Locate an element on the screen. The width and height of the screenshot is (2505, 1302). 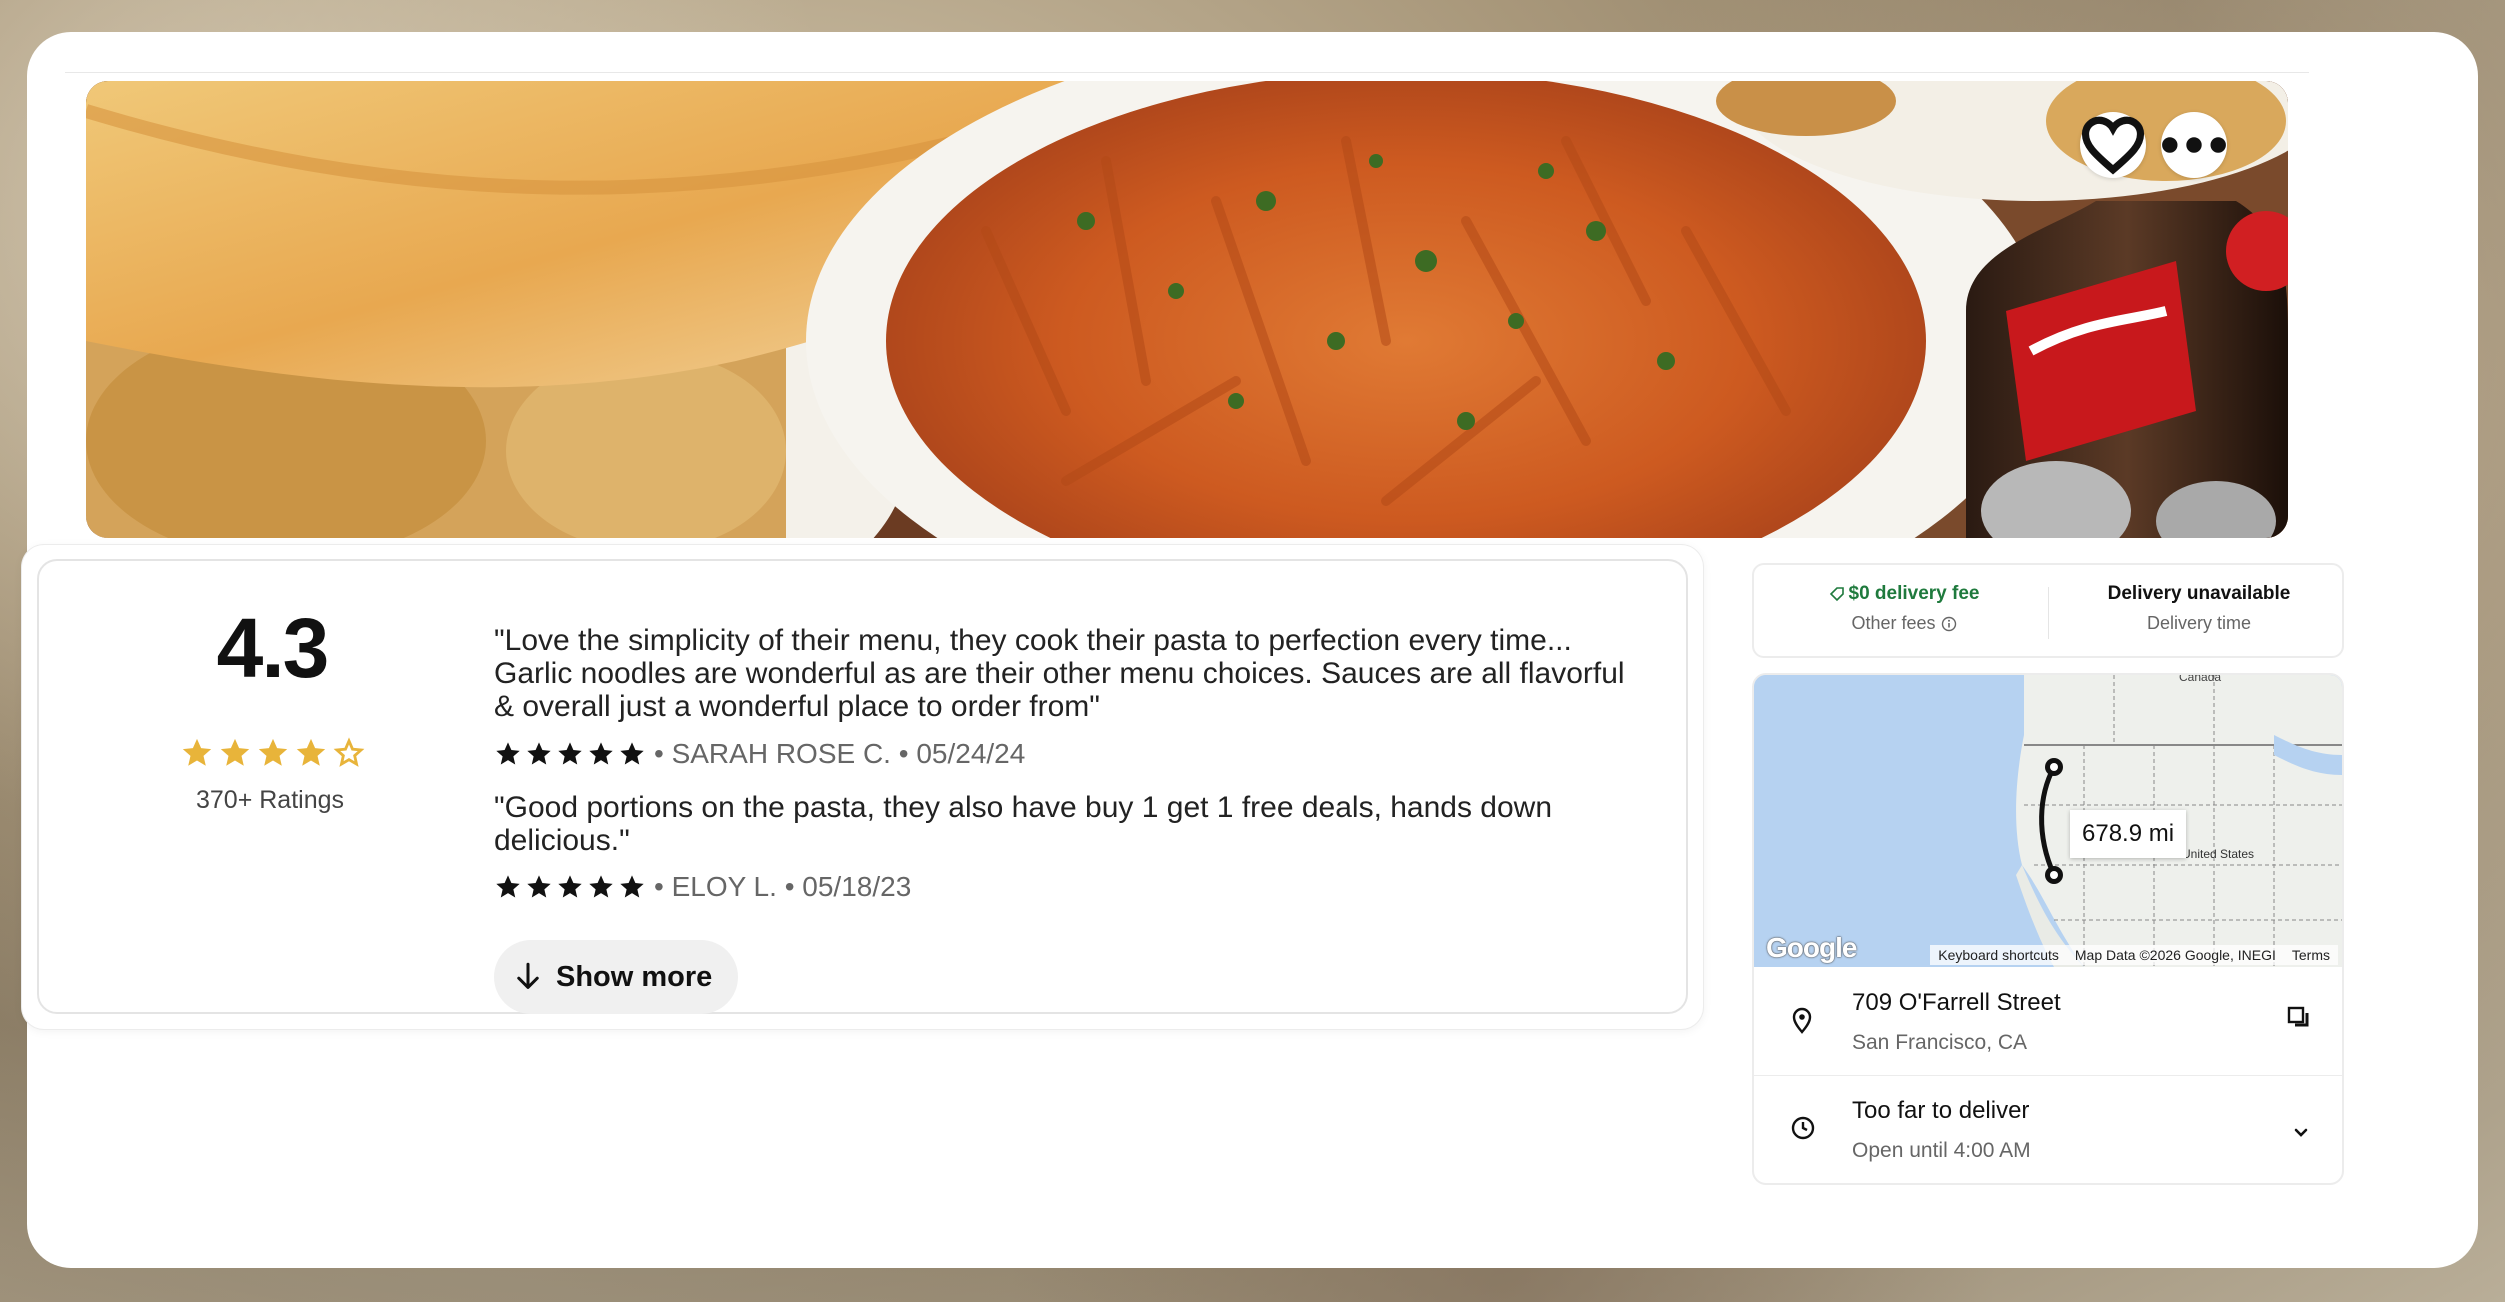
favorite-button is located at coordinates (2113, 145).